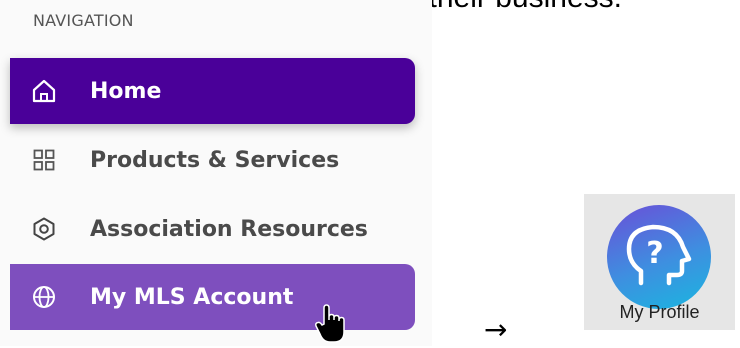 This screenshot has height=348, width=740. I want to click on nav-item-my-mls-account: My MLS Account, so click(212, 297).